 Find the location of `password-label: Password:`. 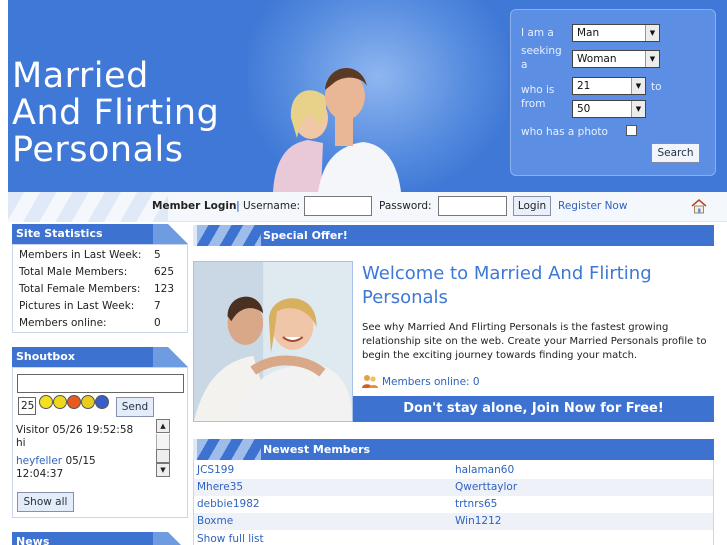

password-label: Password: is located at coordinates (405, 206).